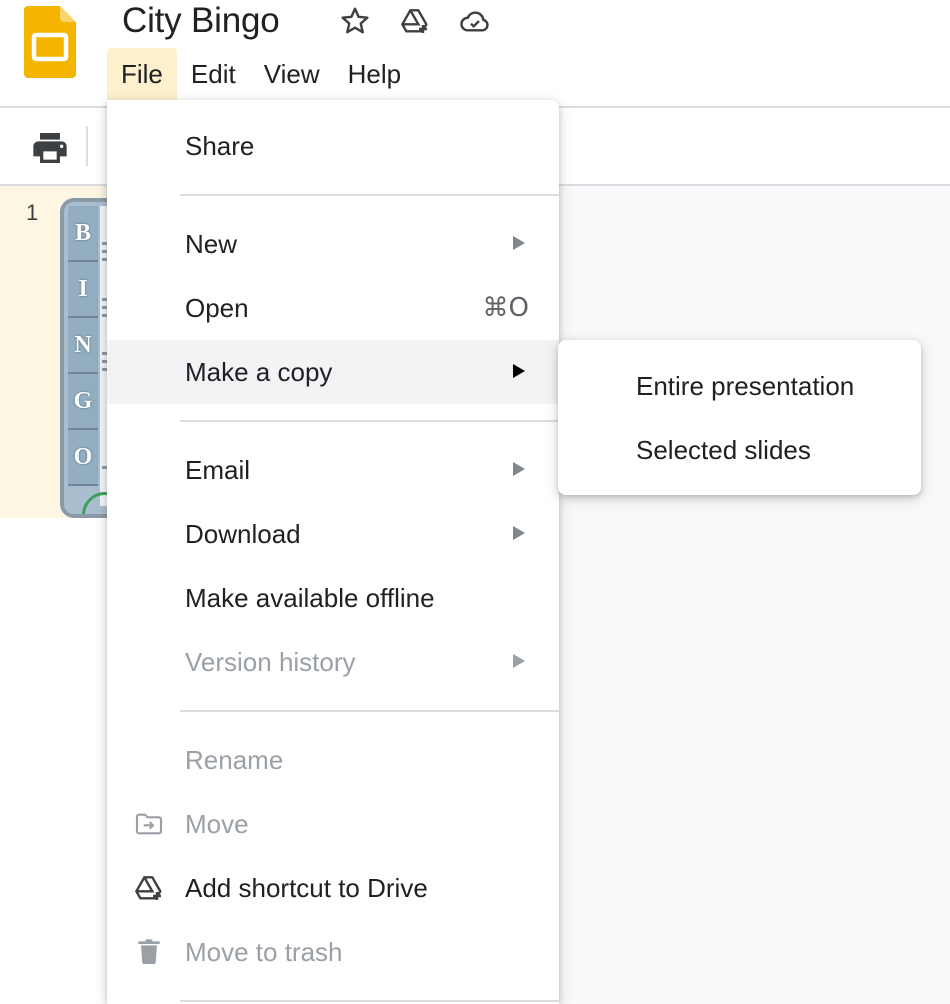 This screenshot has height=1004, width=950. I want to click on bingo-letter: G, so click(83, 402).